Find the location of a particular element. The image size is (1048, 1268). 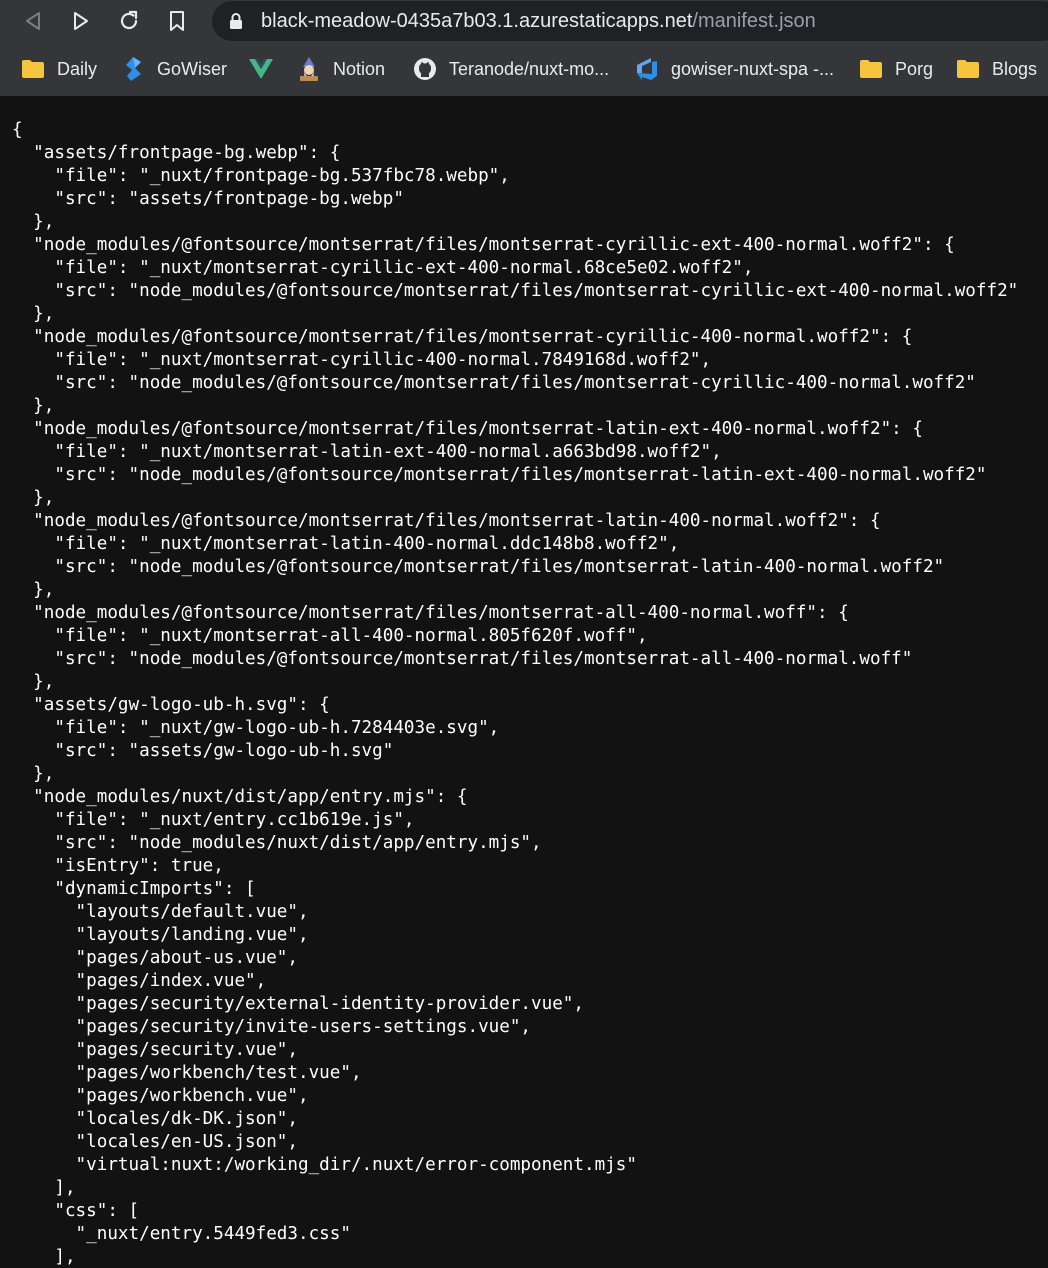

reload-icon is located at coordinates (129, 20).